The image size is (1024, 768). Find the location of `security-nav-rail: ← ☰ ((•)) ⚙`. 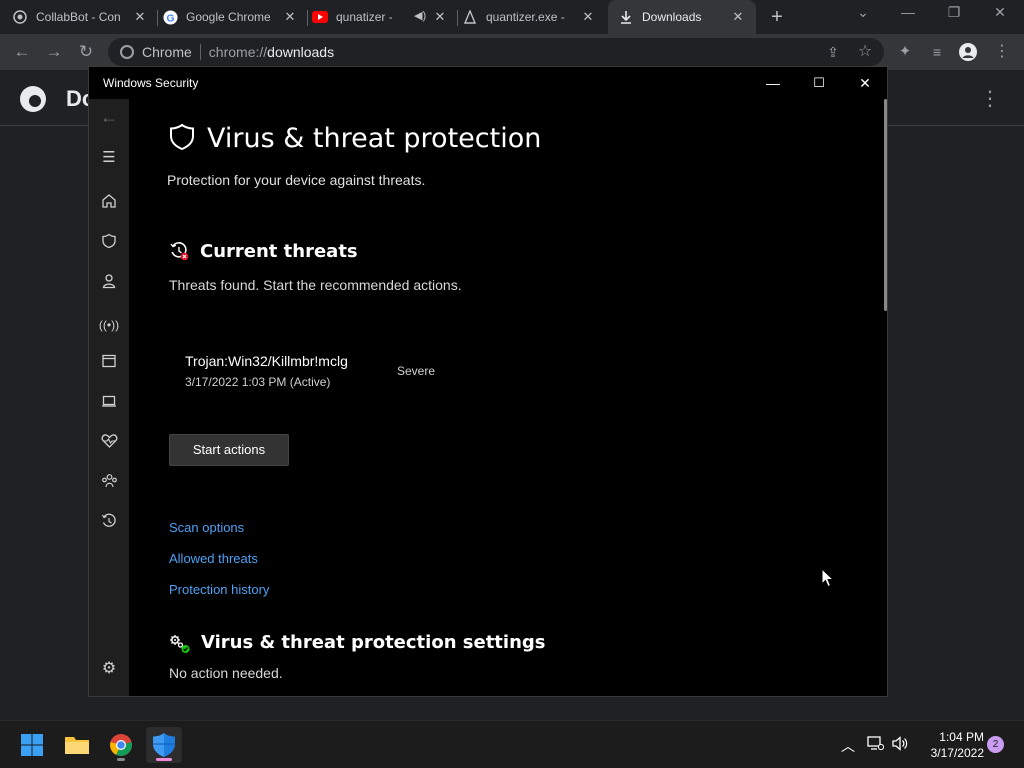

security-nav-rail: ← ☰ ((•)) ⚙ is located at coordinates (109, 397).